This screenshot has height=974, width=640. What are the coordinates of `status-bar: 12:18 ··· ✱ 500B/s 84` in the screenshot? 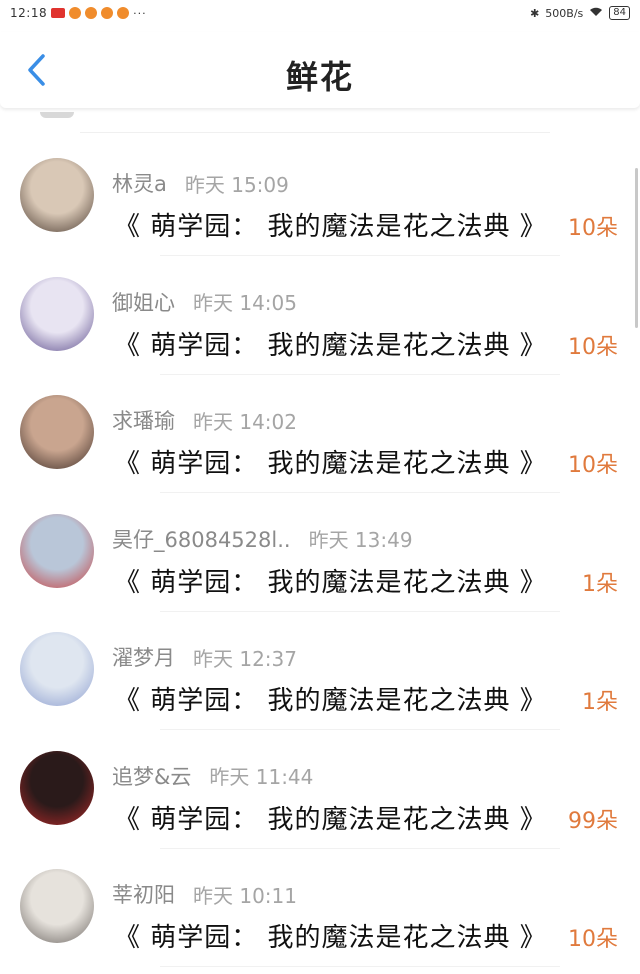 It's located at (320, 13).